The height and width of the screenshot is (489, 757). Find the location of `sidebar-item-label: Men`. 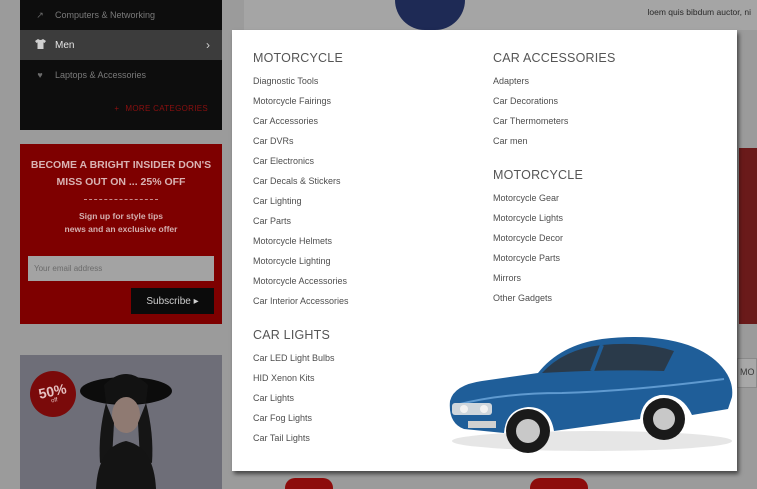

sidebar-item-label: Men is located at coordinates (65, 45).